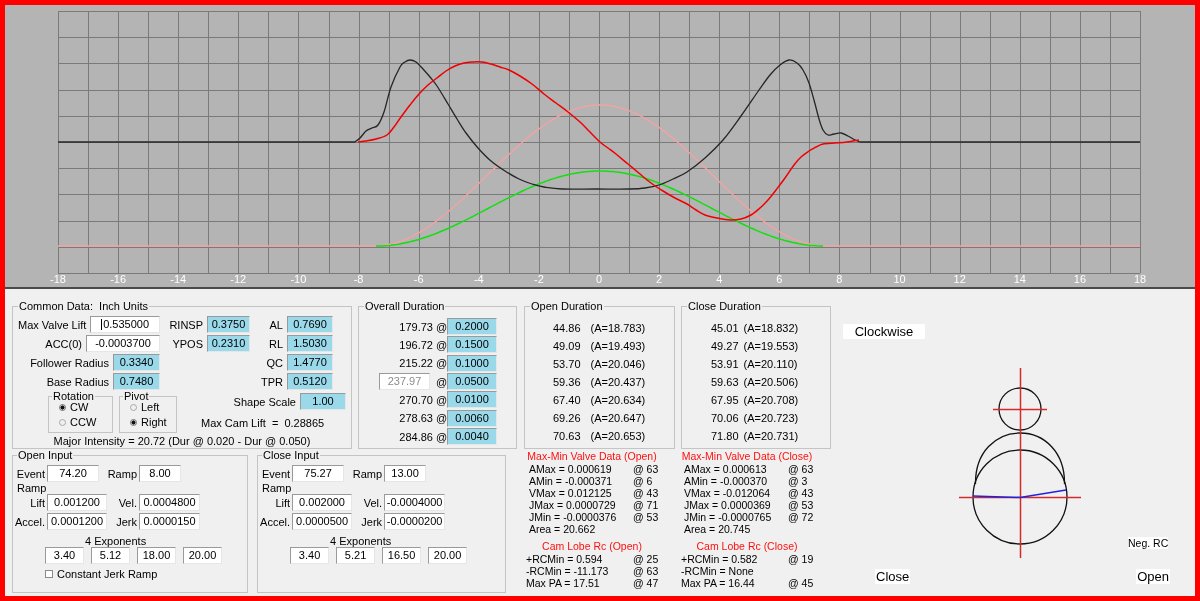  Describe the element at coordinates (472, 326) in the screenshot. I see `readout-field: 0.2000` at that location.